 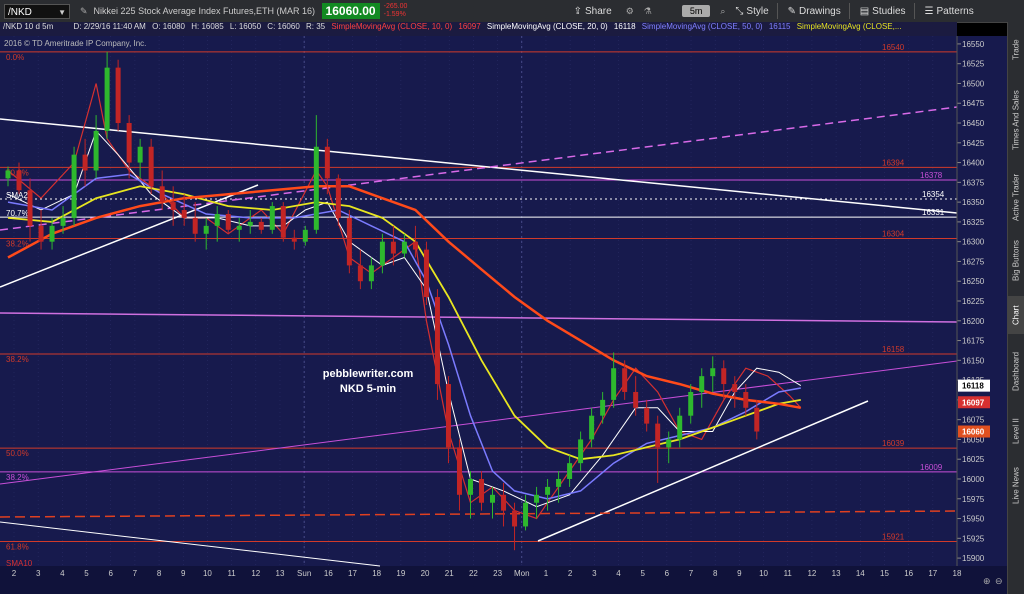 What do you see at coordinates (889, 11) in the screenshot?
I see `studies-label: Studies` at bounding box center [889, 11].